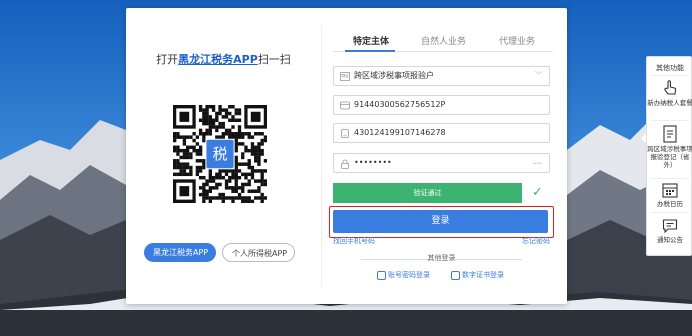  I want to click on side-item-label: 新办纳税人套餐, so click(669, 103).